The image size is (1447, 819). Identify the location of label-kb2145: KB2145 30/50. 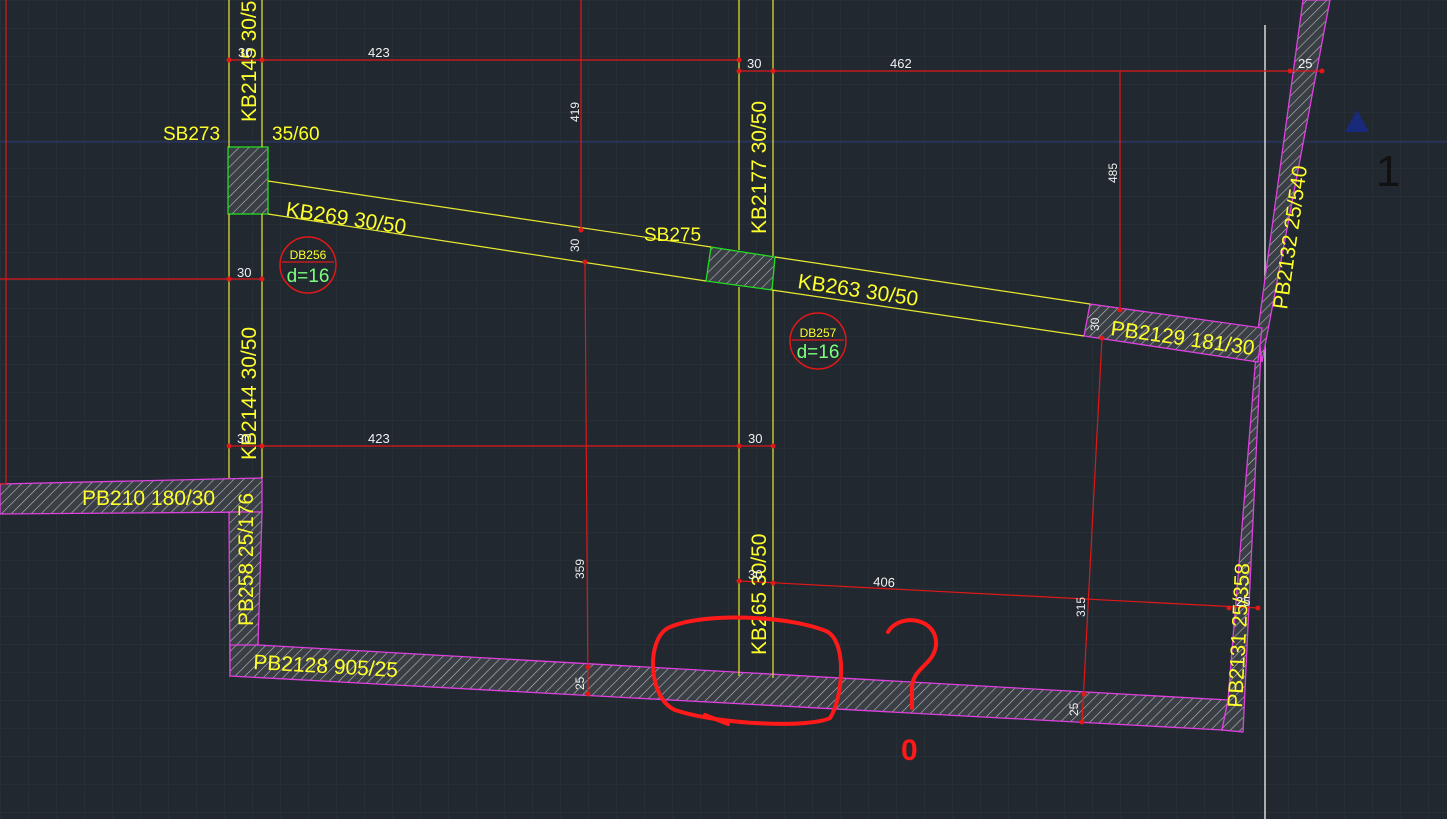
(249, 61).